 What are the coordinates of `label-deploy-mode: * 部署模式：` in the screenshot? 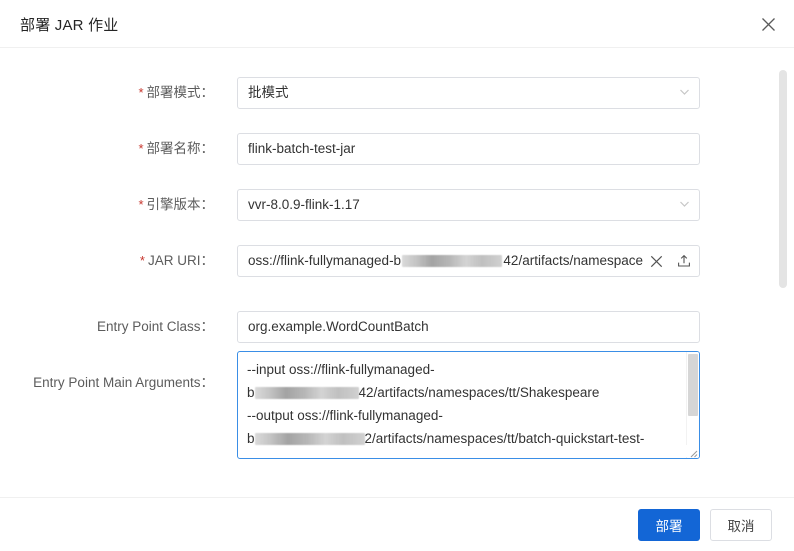 It's located at (176, 92).